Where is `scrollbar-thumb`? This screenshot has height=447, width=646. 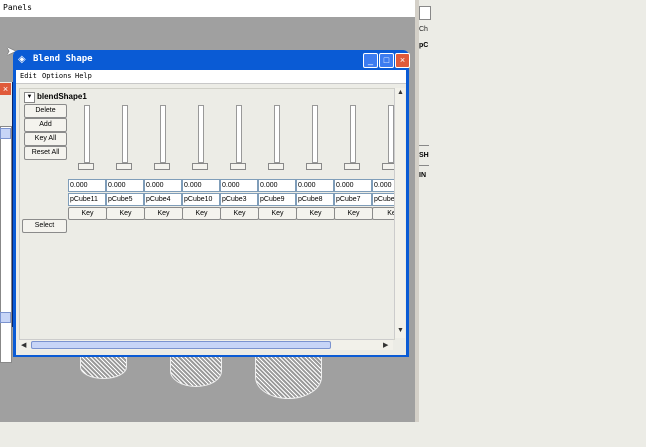
scrollbar-thumb is located at coordinates (181, 345).